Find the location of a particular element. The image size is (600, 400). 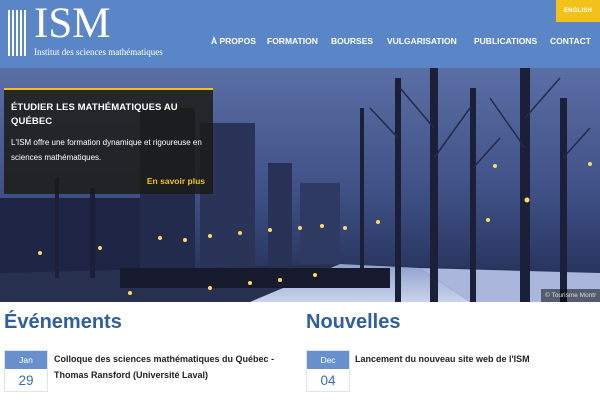

nav-item-bourses: BOURSES is located at coordinates (352, 41).